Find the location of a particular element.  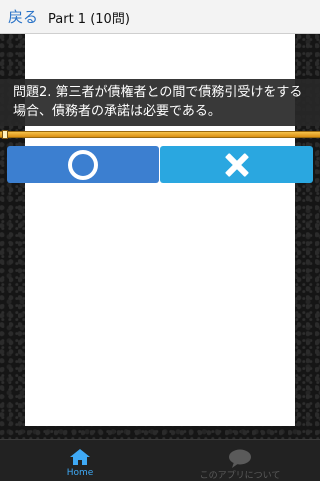

true-answer-button is located at coordinates (83, 164).